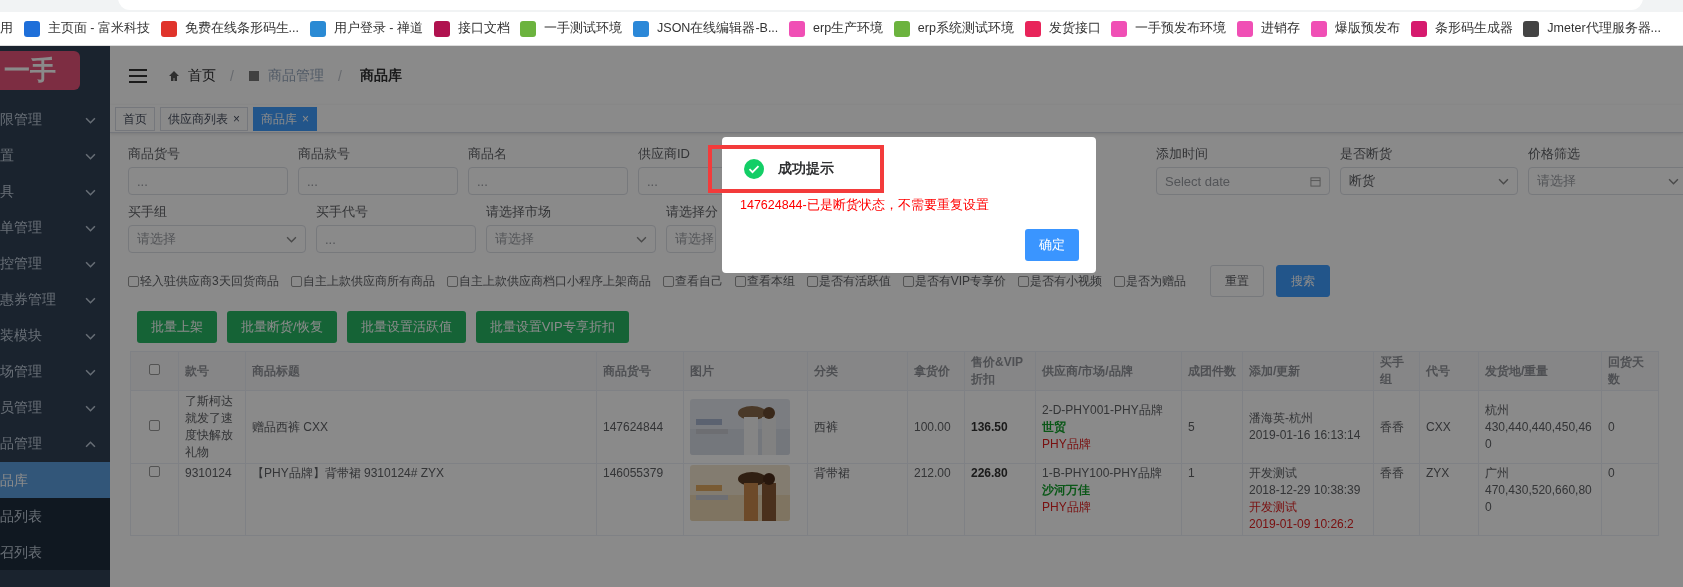 The image size is (1683, 587). Describe the element at coordinates (55, 552) in the screenshot. I see `sidebar-subitem: 召列表` at that location.